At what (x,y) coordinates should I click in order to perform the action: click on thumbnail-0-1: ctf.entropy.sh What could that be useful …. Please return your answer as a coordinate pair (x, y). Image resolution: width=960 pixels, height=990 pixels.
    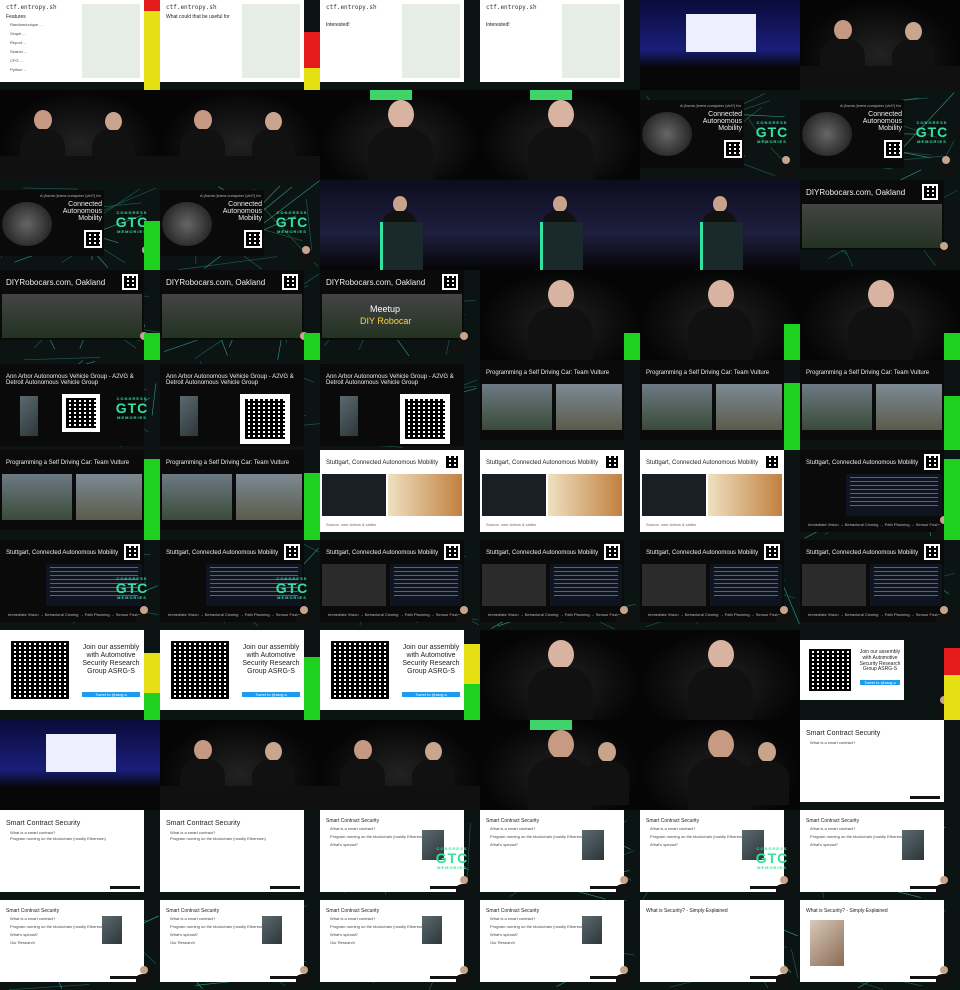
    Looking at the image, I should click on (240, 45).